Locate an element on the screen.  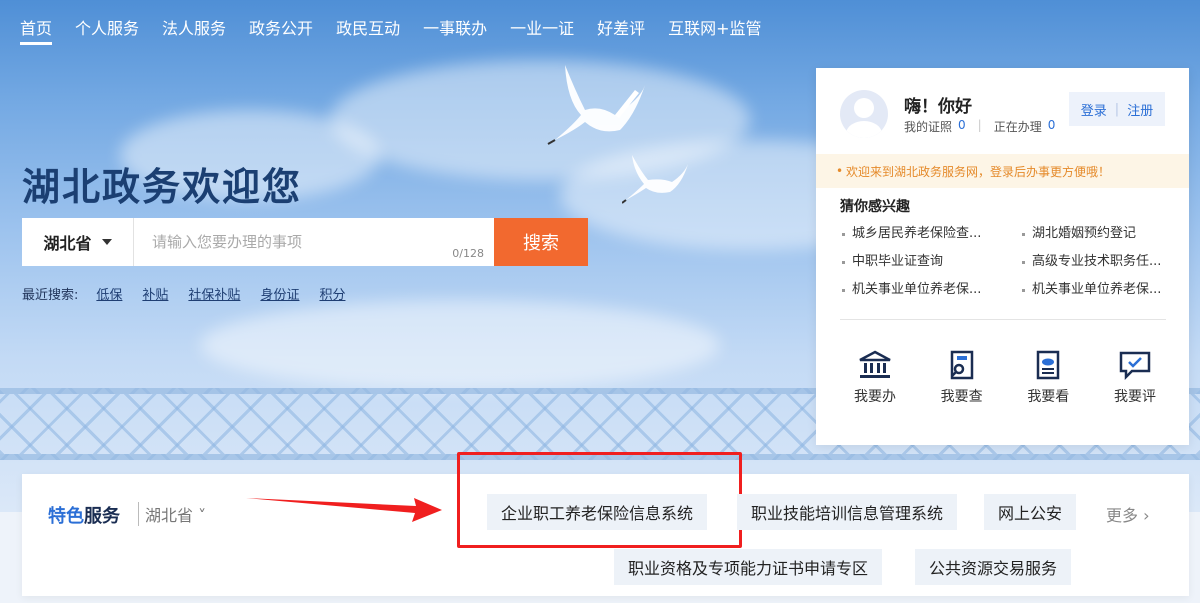
feature-region-label: 湖北省 is located at coordinates (169, 515).